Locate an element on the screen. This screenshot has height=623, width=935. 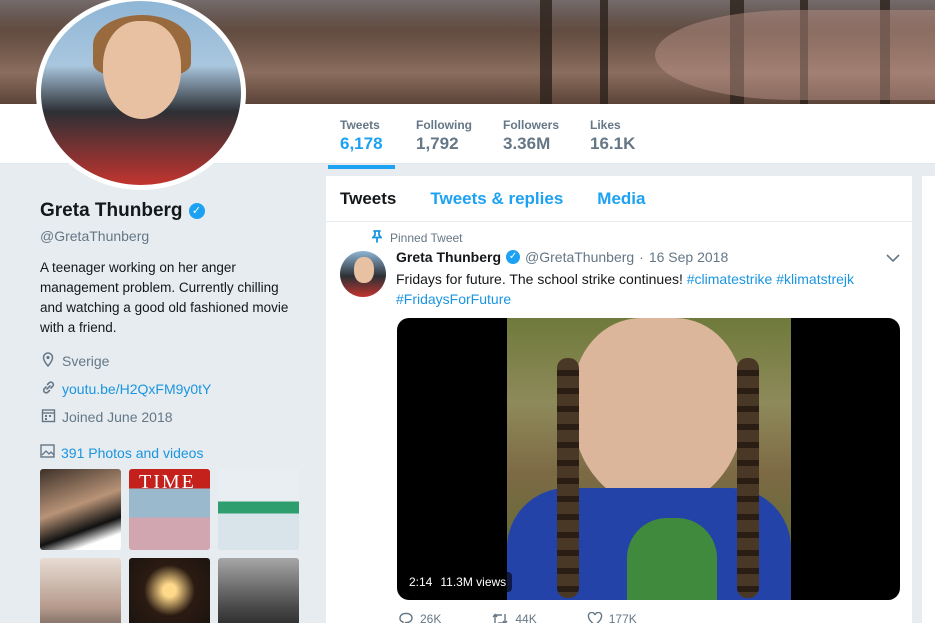
stat-tweets: Tweets 6,178 is located at coordinates (361, 143).